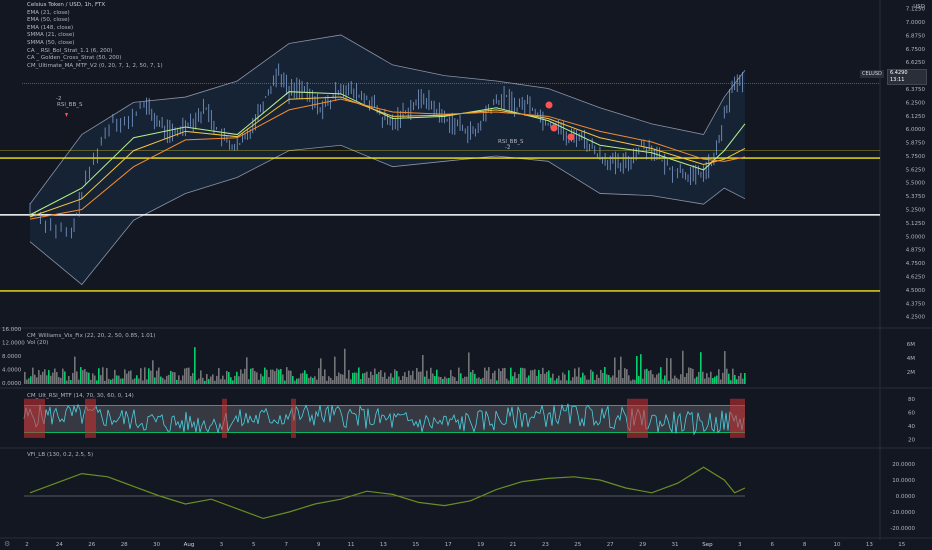  Describe the element at coordinates (911, 345) in the screenshot. I see `vol-y-tick-right: 6M` at that location.